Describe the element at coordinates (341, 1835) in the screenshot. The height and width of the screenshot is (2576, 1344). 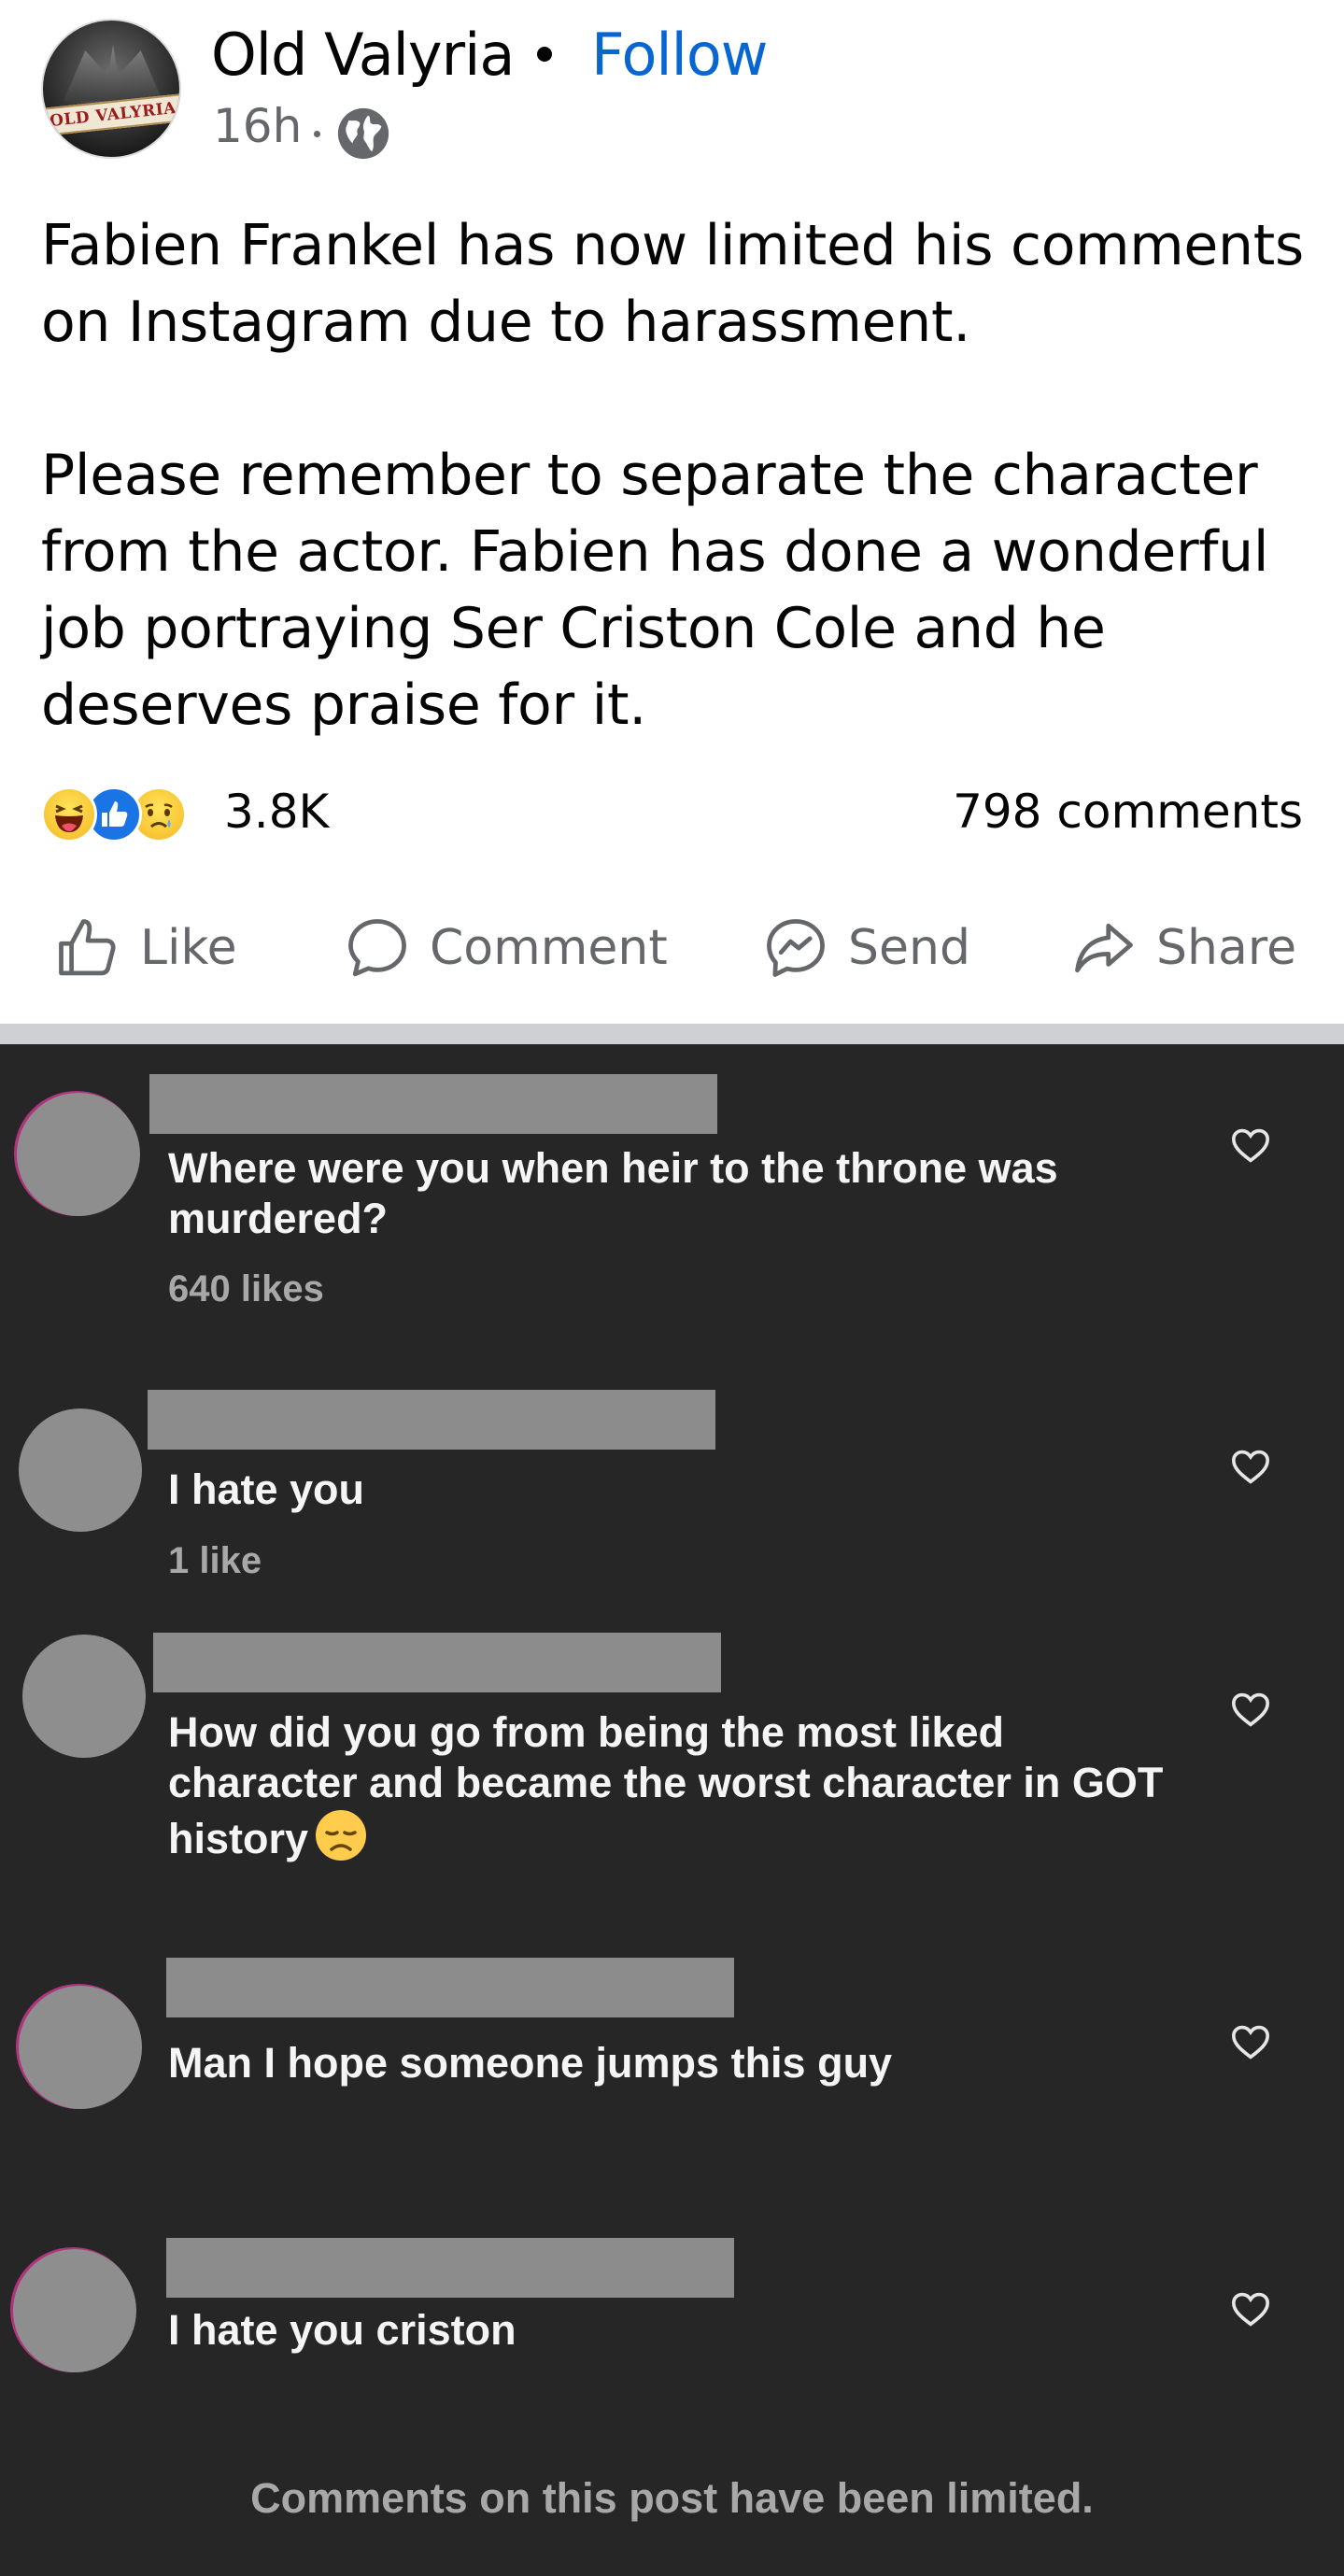
I see `disappointed-face-emoji-icon` at that location.